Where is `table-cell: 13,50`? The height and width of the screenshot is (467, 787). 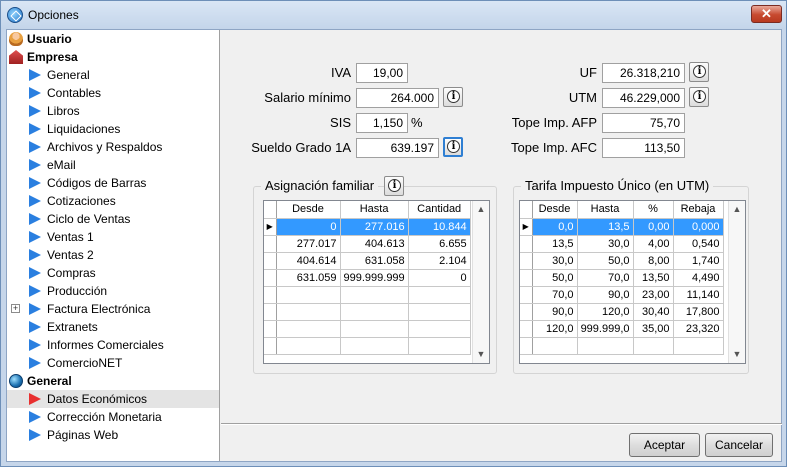 table-cell: 13,50 is located at coordinates (653, 278).